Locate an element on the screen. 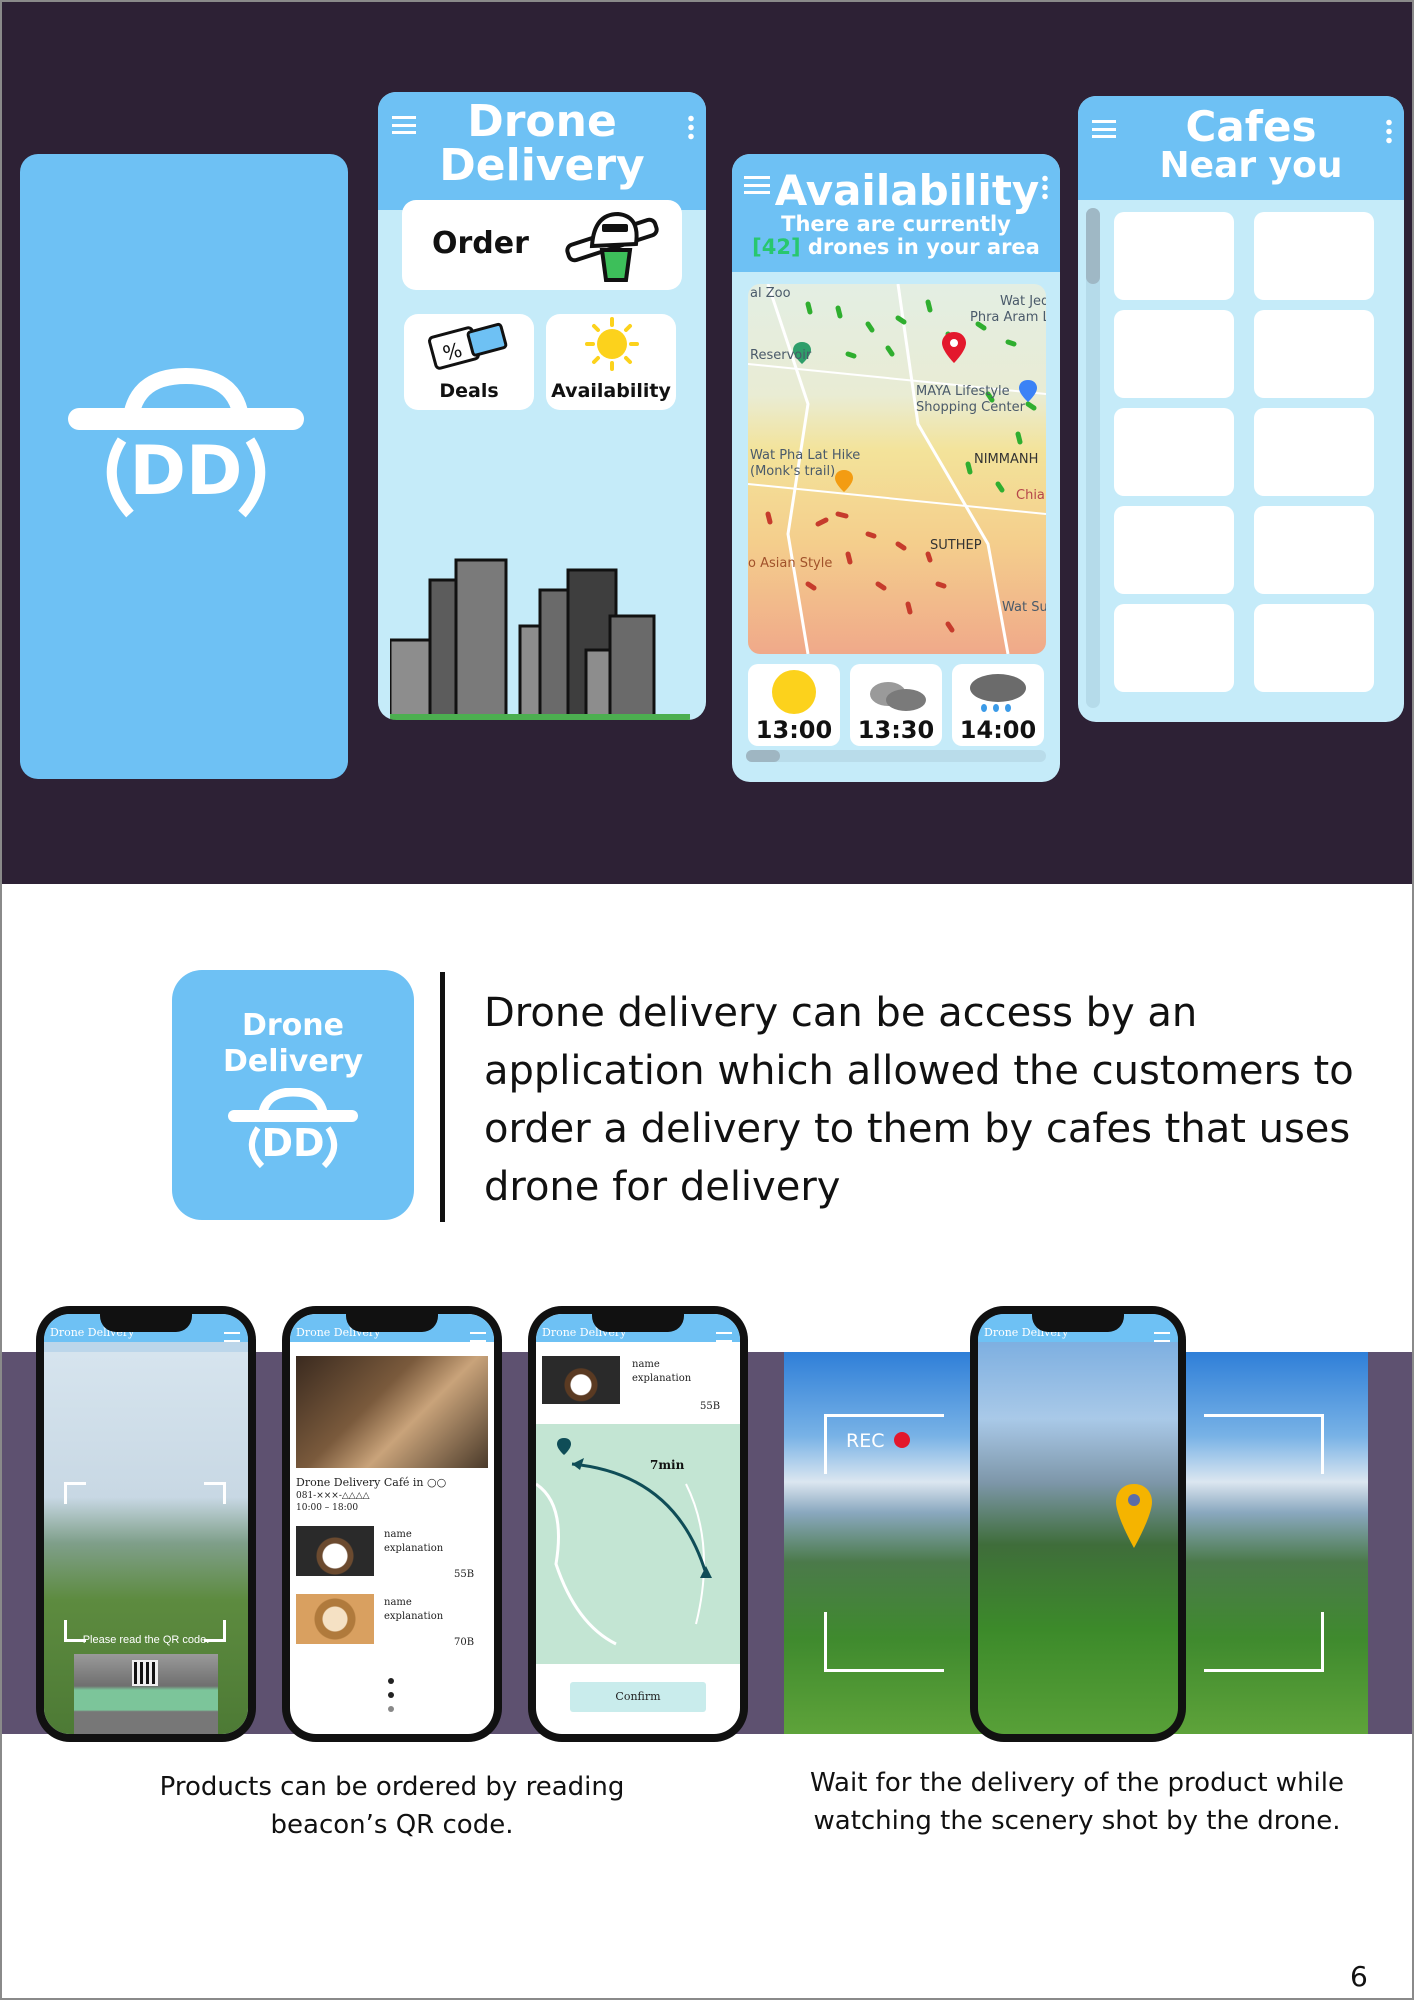 The width and height of the screenshot is (1414, 2000). coupon-icon: % is located at coordinates (469, 347).